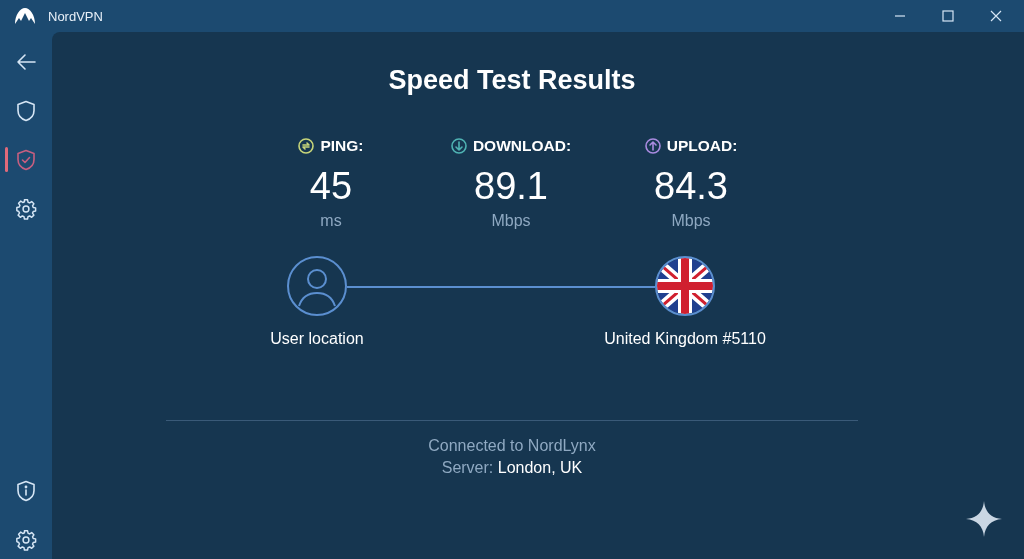 The image size is (1024, 559). I want to click on shield-icon, so click(26, 110).